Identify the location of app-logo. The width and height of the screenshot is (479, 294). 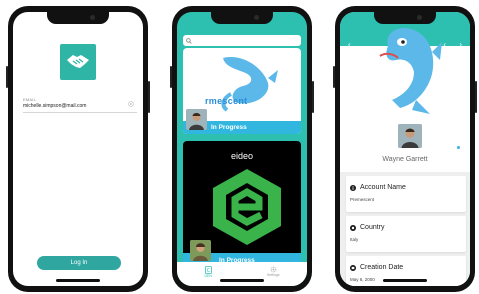
(78, 62).